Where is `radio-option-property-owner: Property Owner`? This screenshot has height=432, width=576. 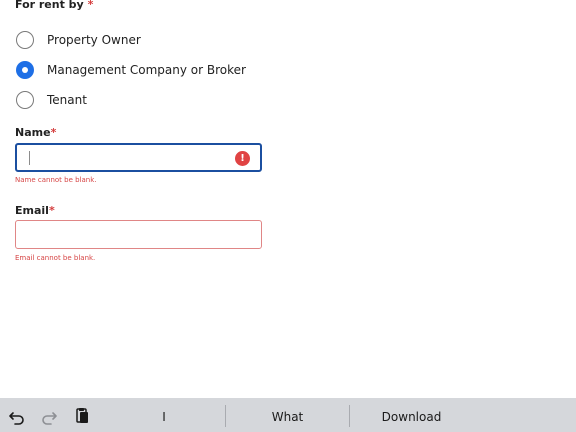
radio-option-property-owner: Property Owner is located at coordinates (78, 40).